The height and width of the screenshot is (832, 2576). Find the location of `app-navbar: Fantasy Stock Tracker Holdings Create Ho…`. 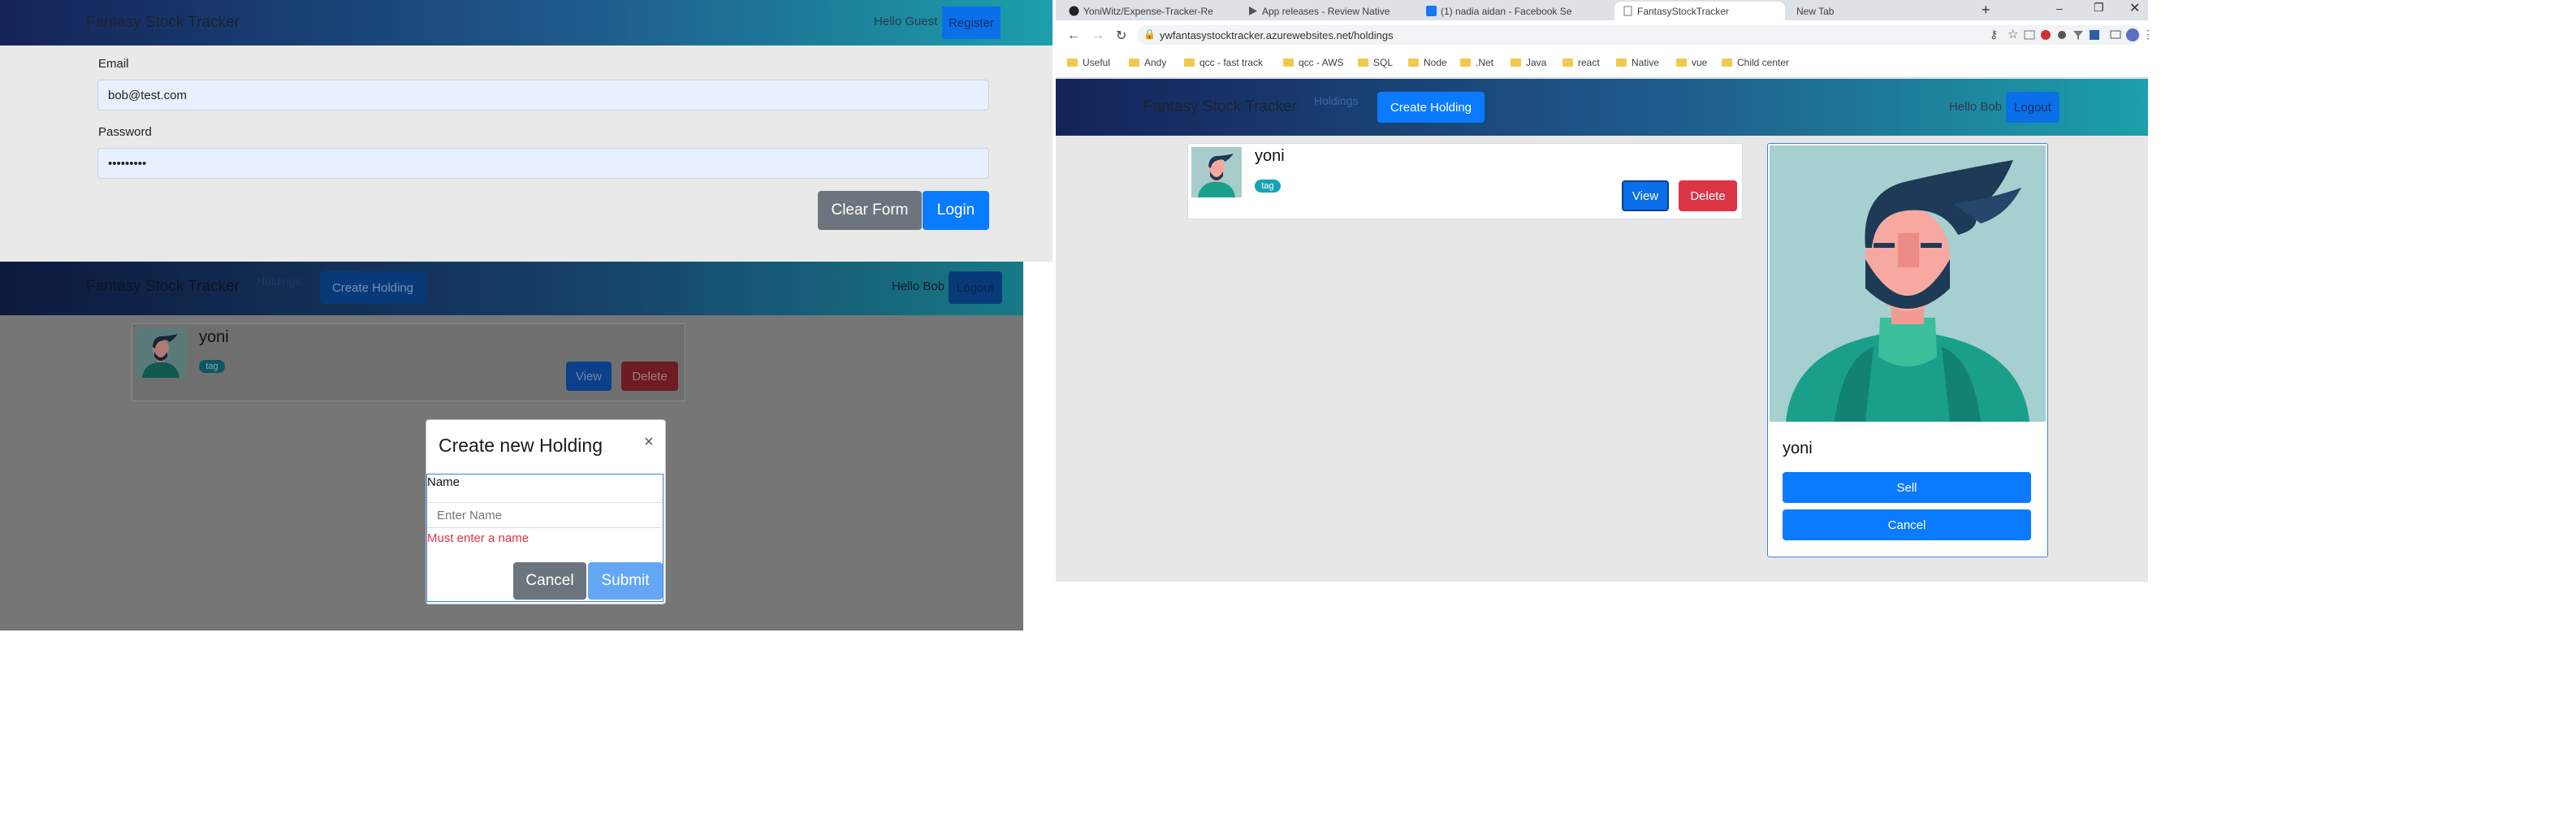

app-navbar: Fantasy Stock Tracker Holdings Create Ho… is located at coordinates (1602, 108).